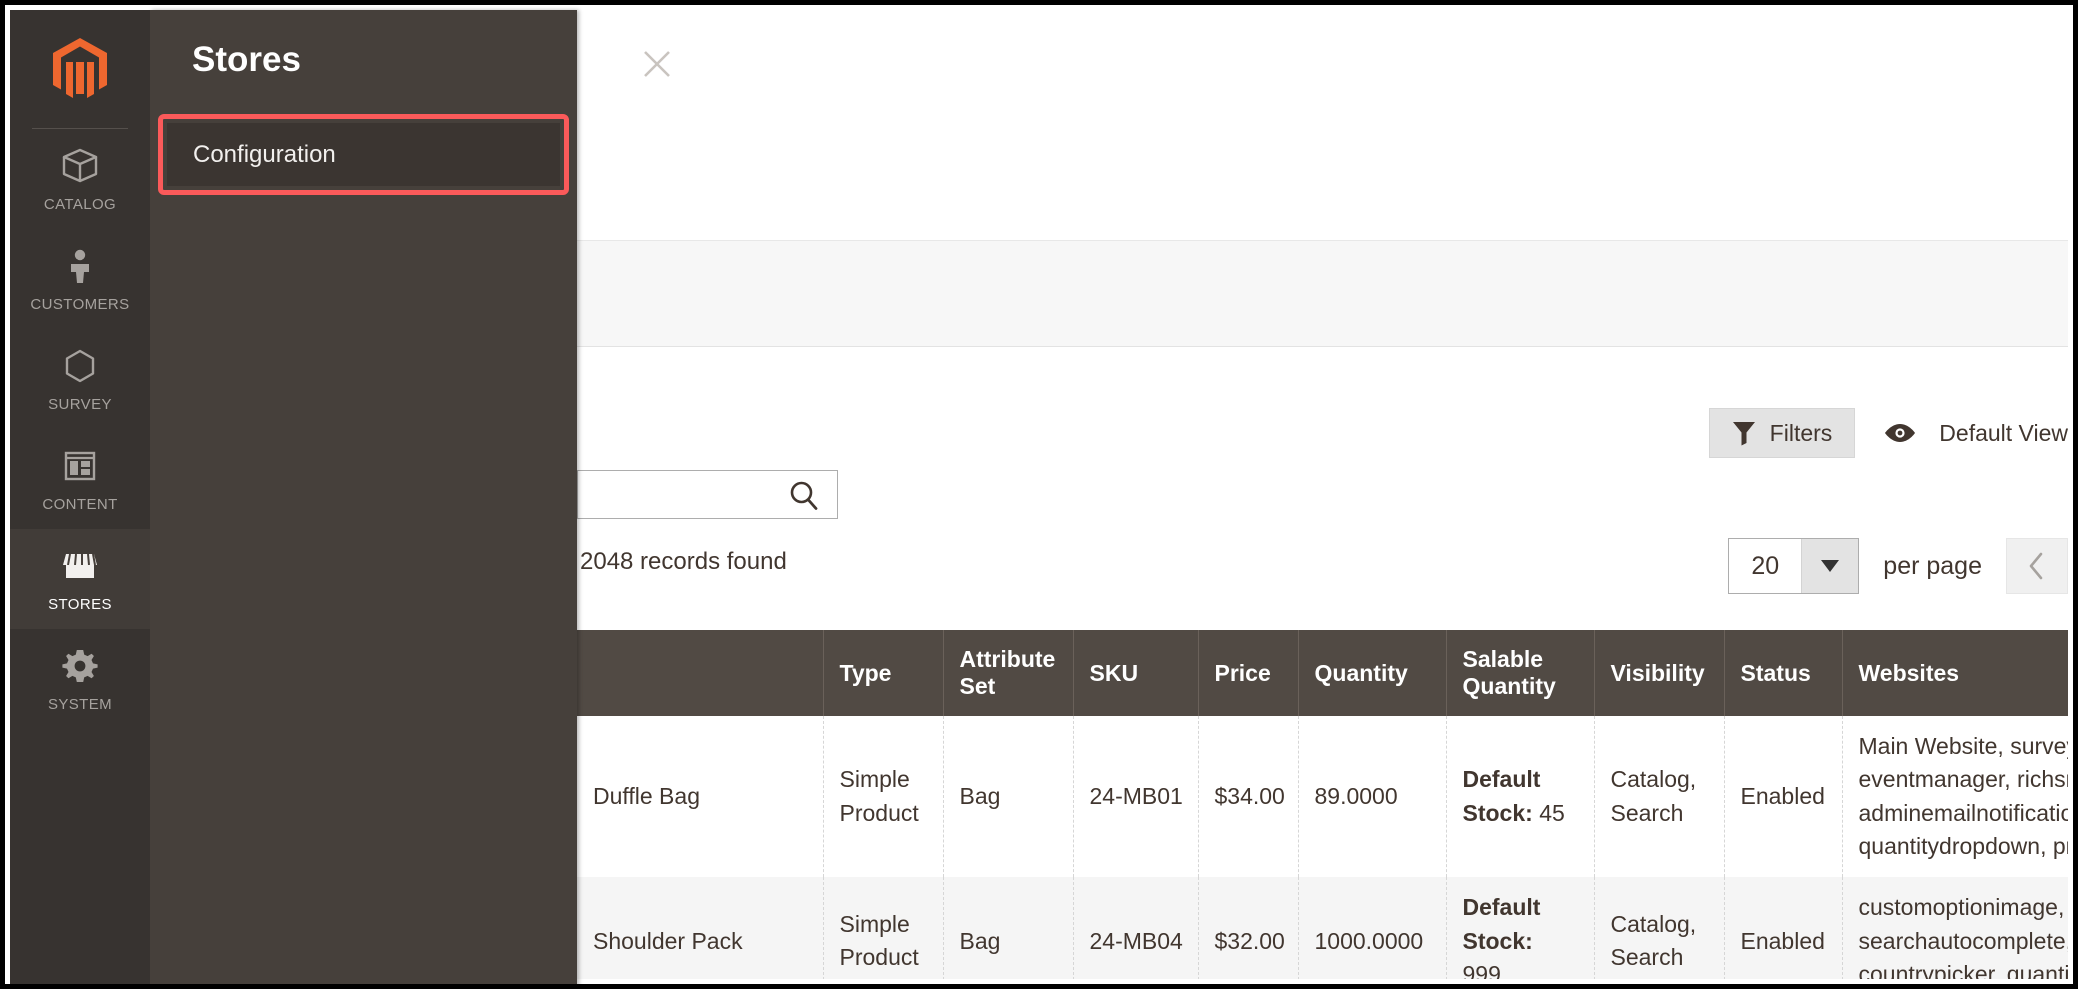 Image resolution: width=2078 pixels, height=989 pixels. Describe the element at coordinates (1830, 566) in the screenshot. I see `chevron-down-icon` at that location.